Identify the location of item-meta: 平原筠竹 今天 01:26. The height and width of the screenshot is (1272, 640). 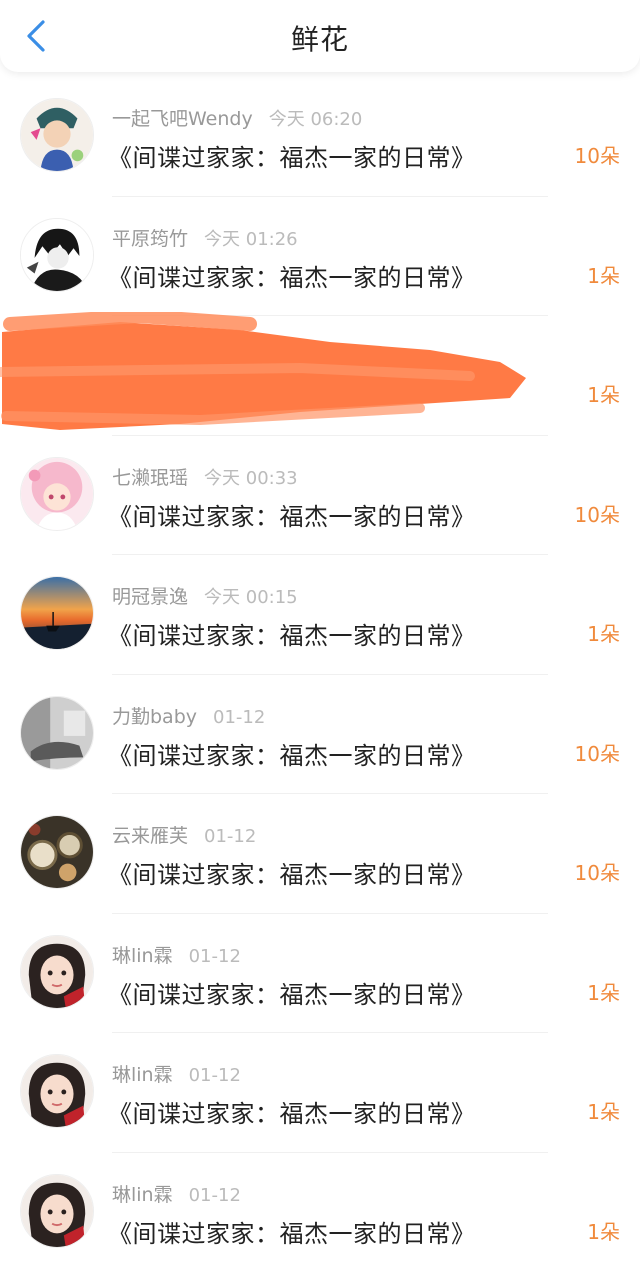
(205, 237).